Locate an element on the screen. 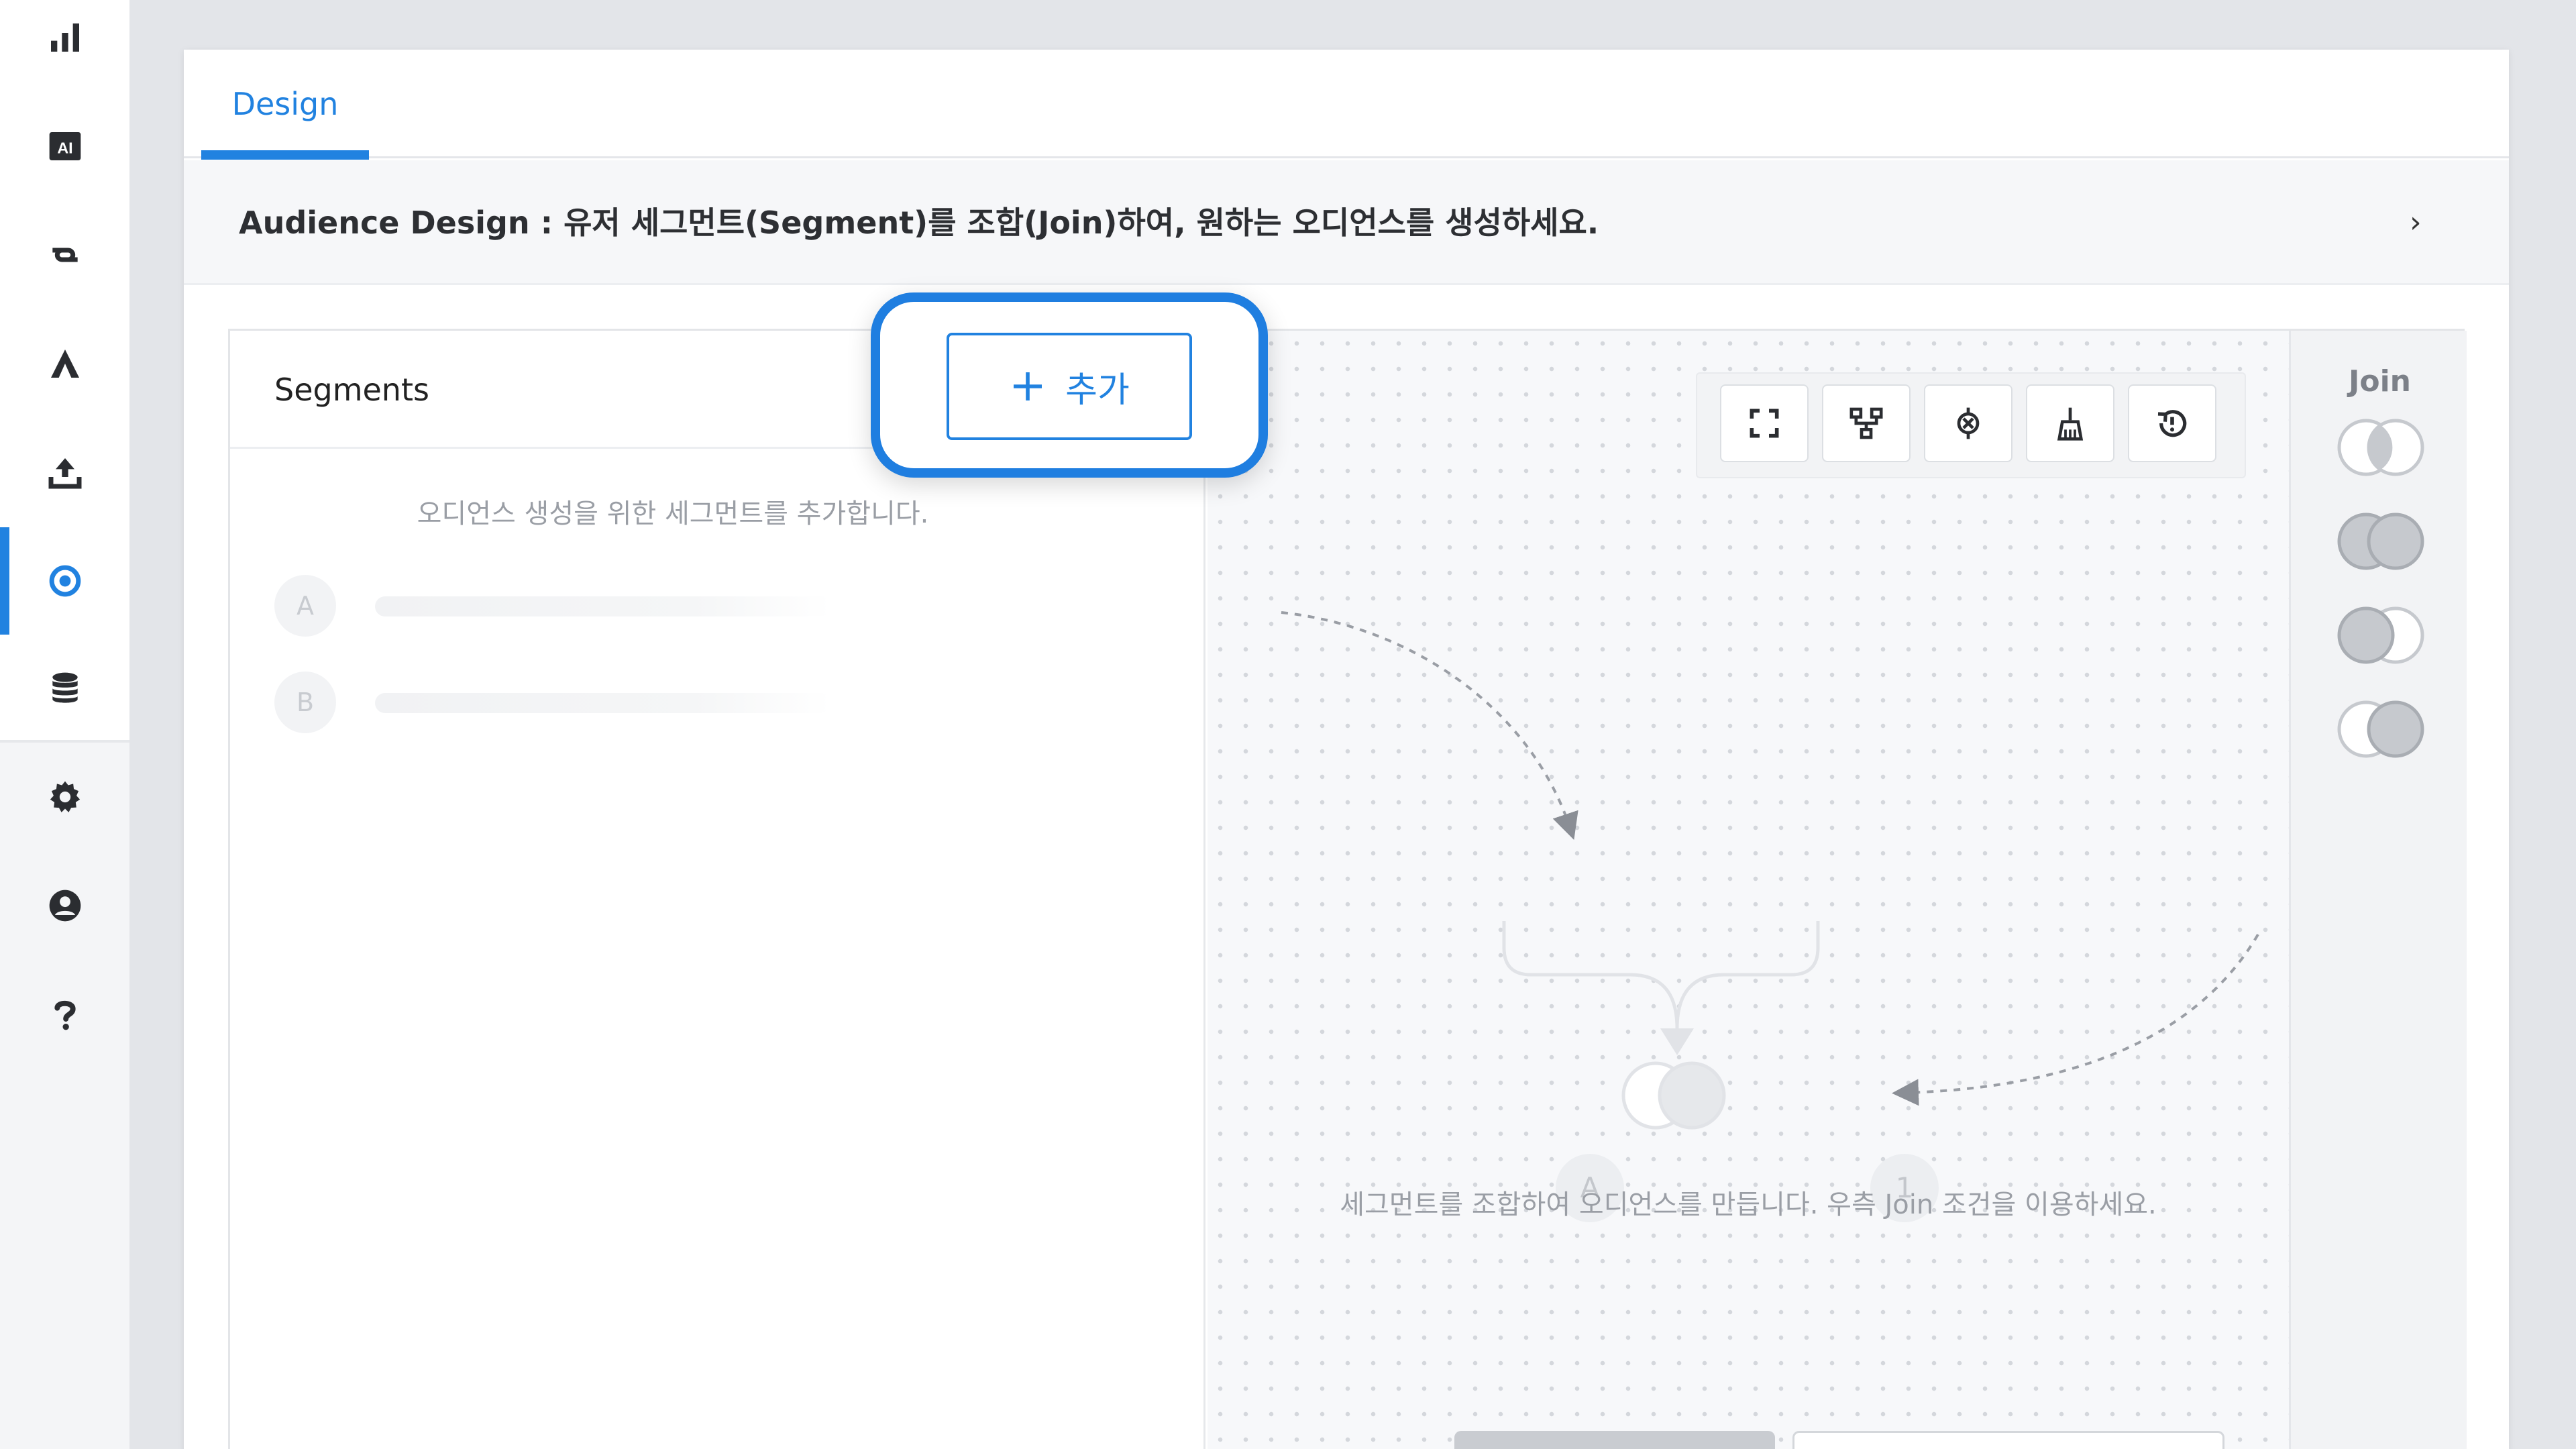  canvas-toolbar is located at coordinates (1971, 425).